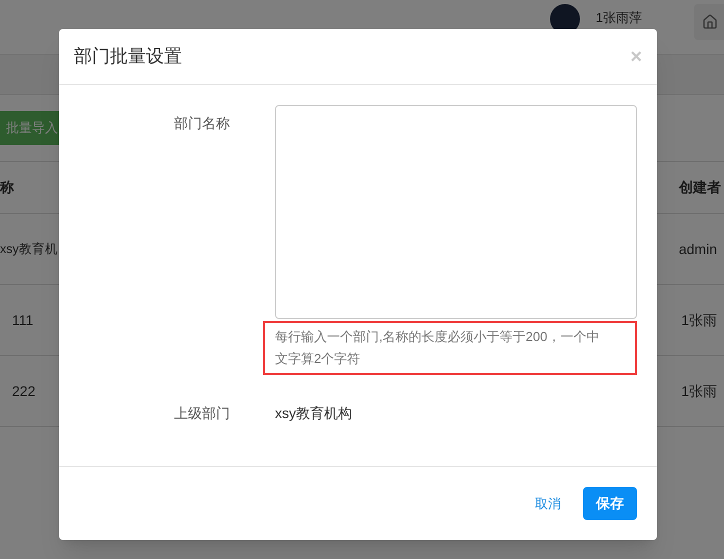 This screenshot has width=724, height=559. I want to click on table-cell-text: 111, so click(22, 320).